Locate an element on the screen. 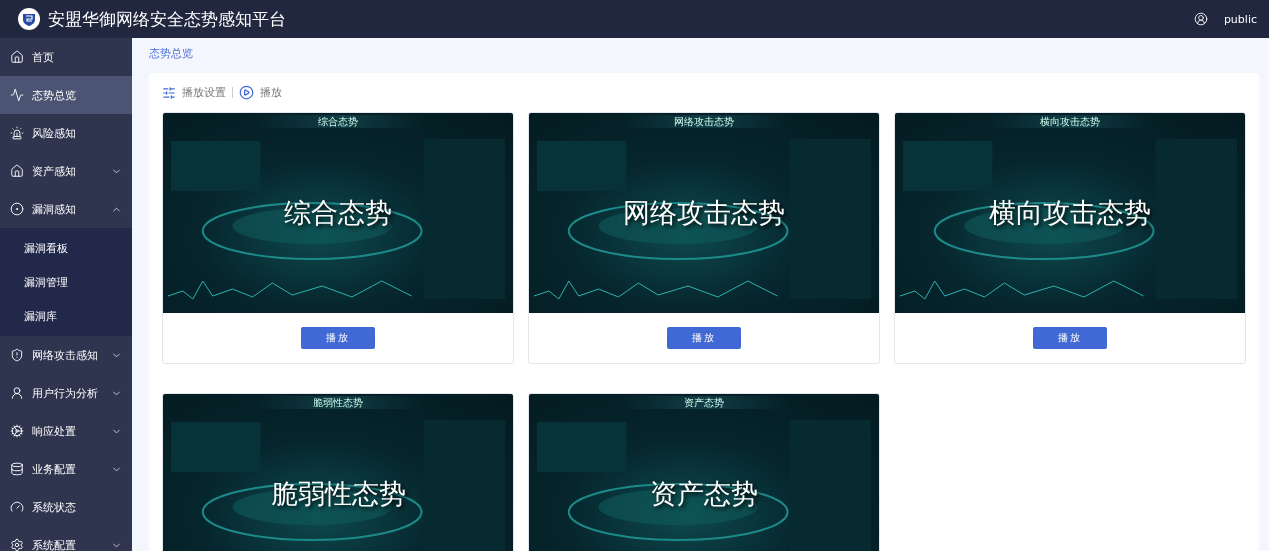 The image size is (1269, 551). preview-title: 脆弱性态势 is located at coordinates (338, 494).